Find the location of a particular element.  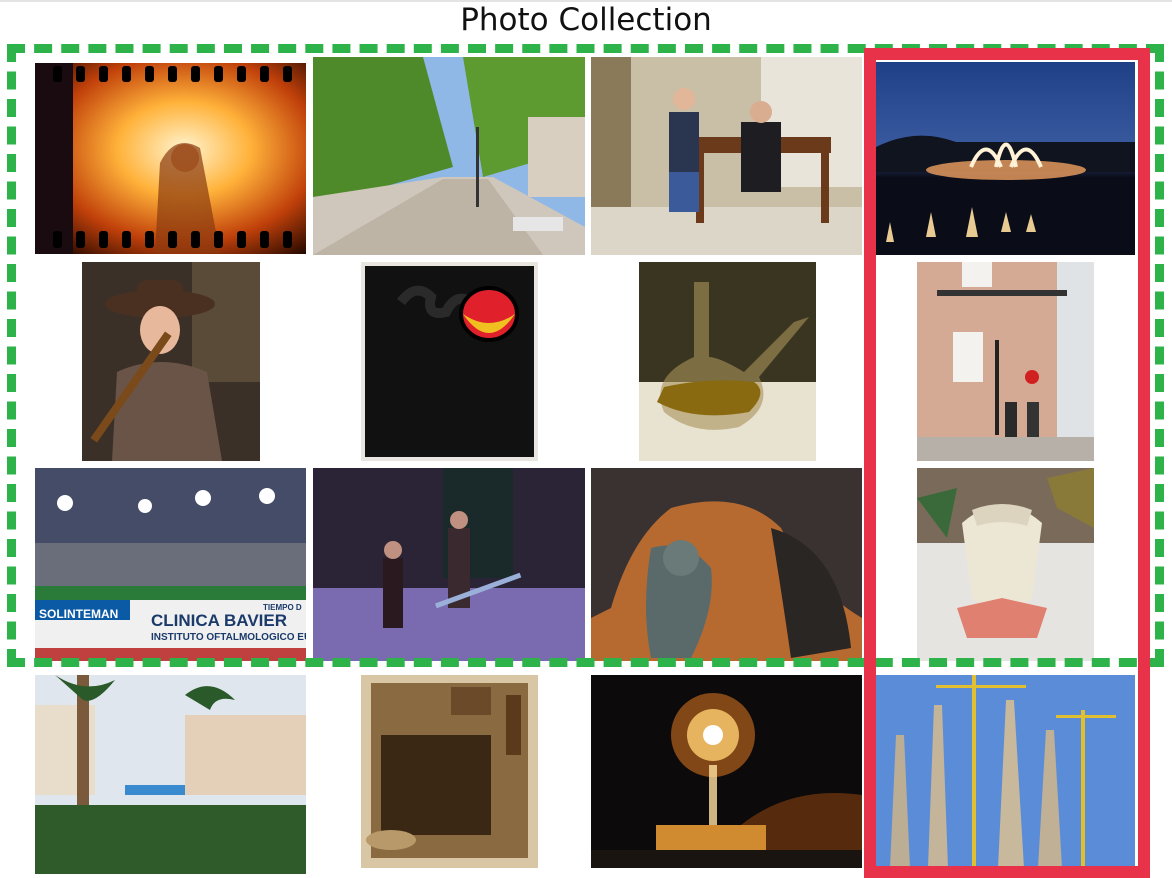

photo-oil-cruet is located at coordinates (727, 361).